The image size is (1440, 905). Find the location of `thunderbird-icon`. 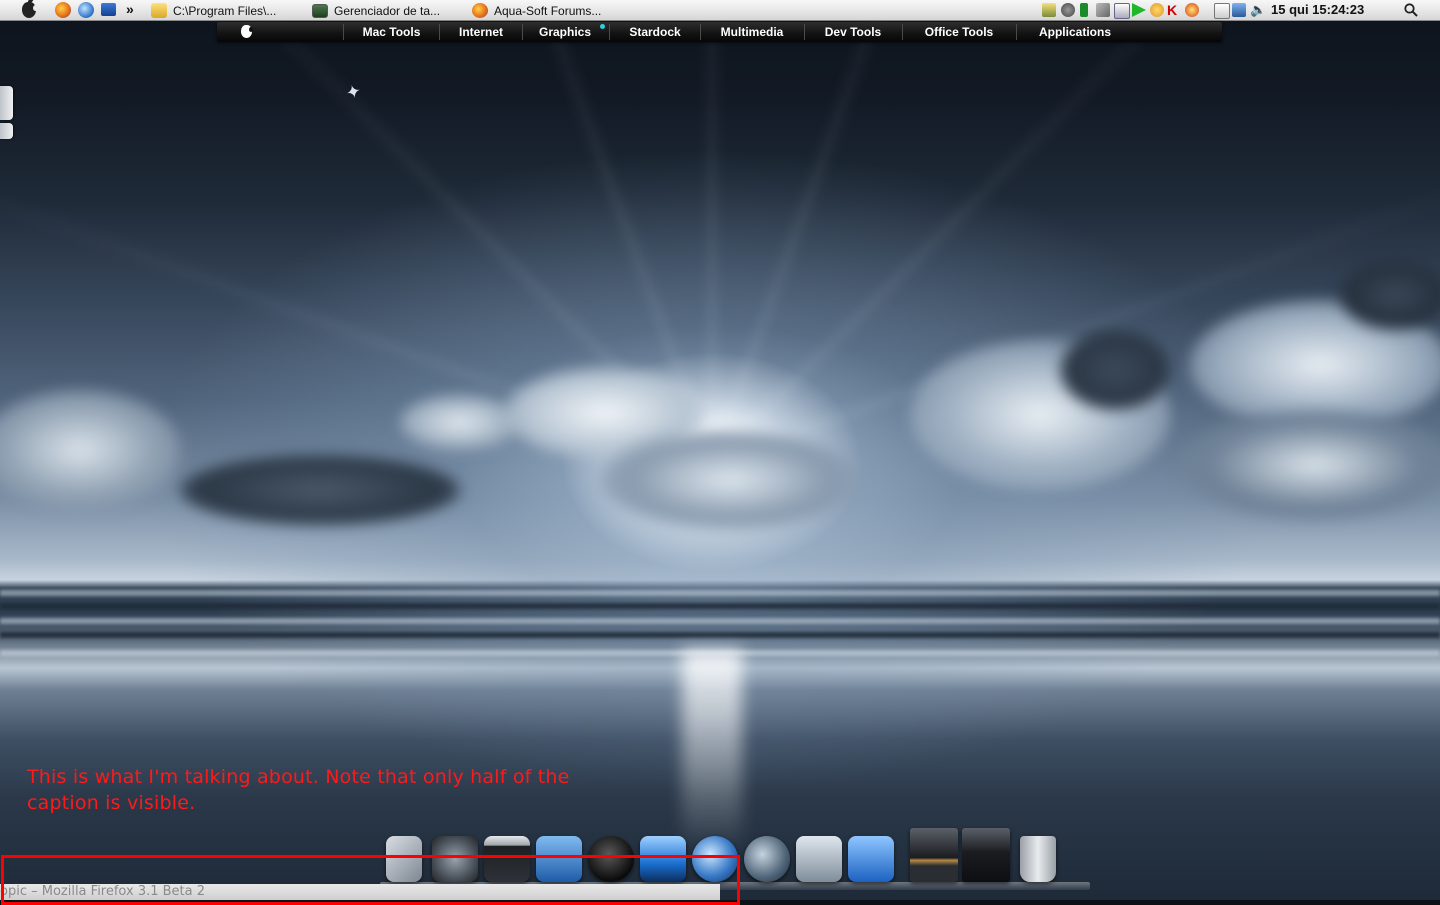

thunderbird-icon is located at coordinates (767, 859).